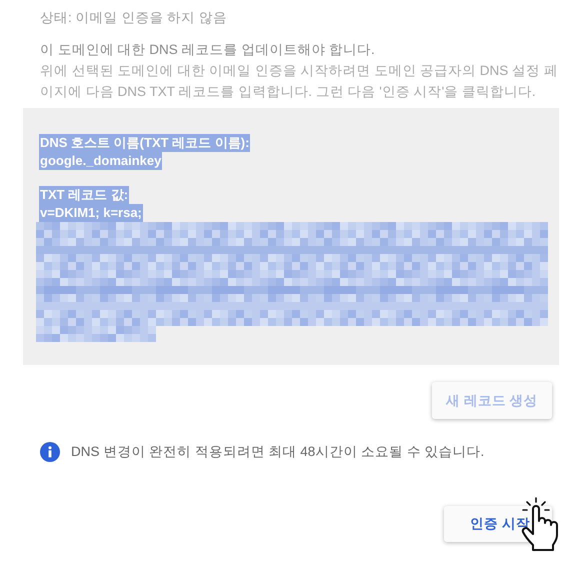  I want to click on status-text: 상태: 이메일 인증을 하지 않음, so click(134, 18).